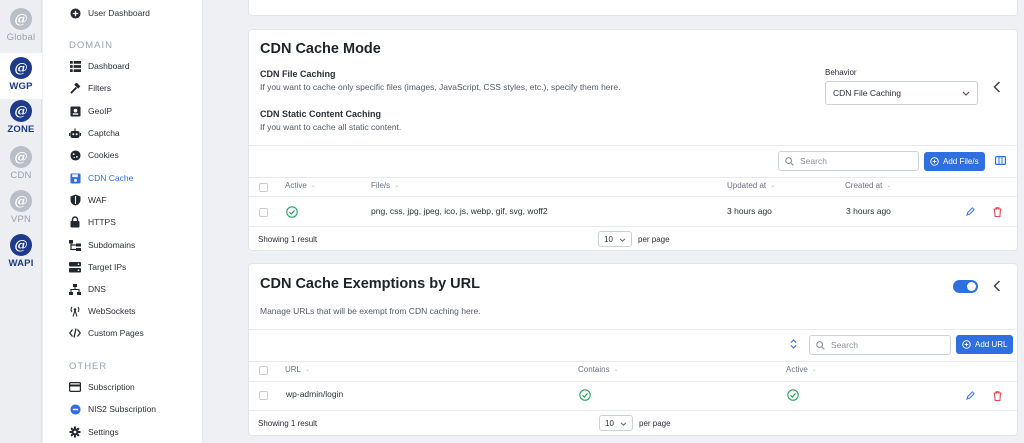 The width and height of the screenshot is (1024, 443). What do you see at coordinates (585, 395) in the screenshot?
I see `contains-check-icon` at bounding box center [585, 395].